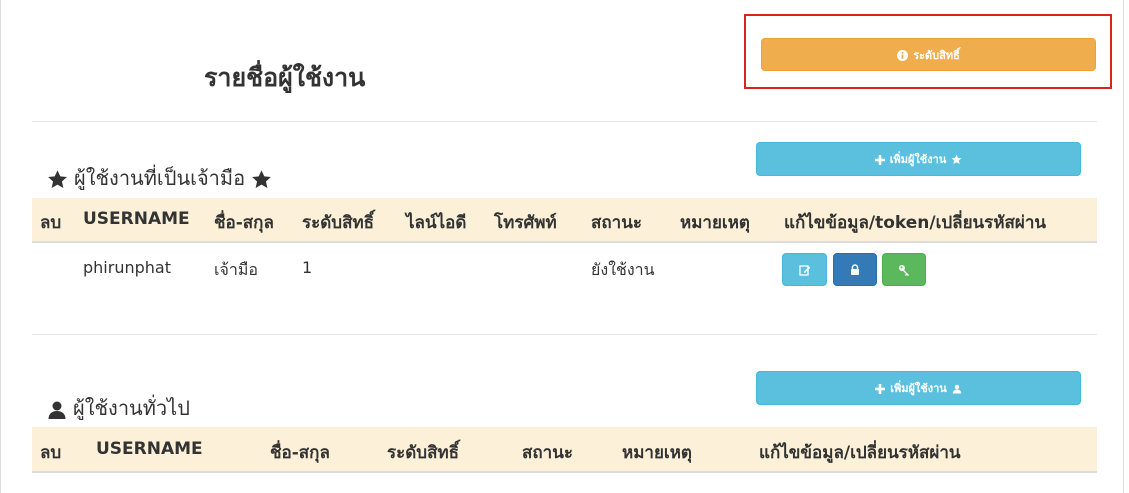  I want to click on add-owner-user-label: เพิ่มผู้ใช้งาน, so click(918, 159).